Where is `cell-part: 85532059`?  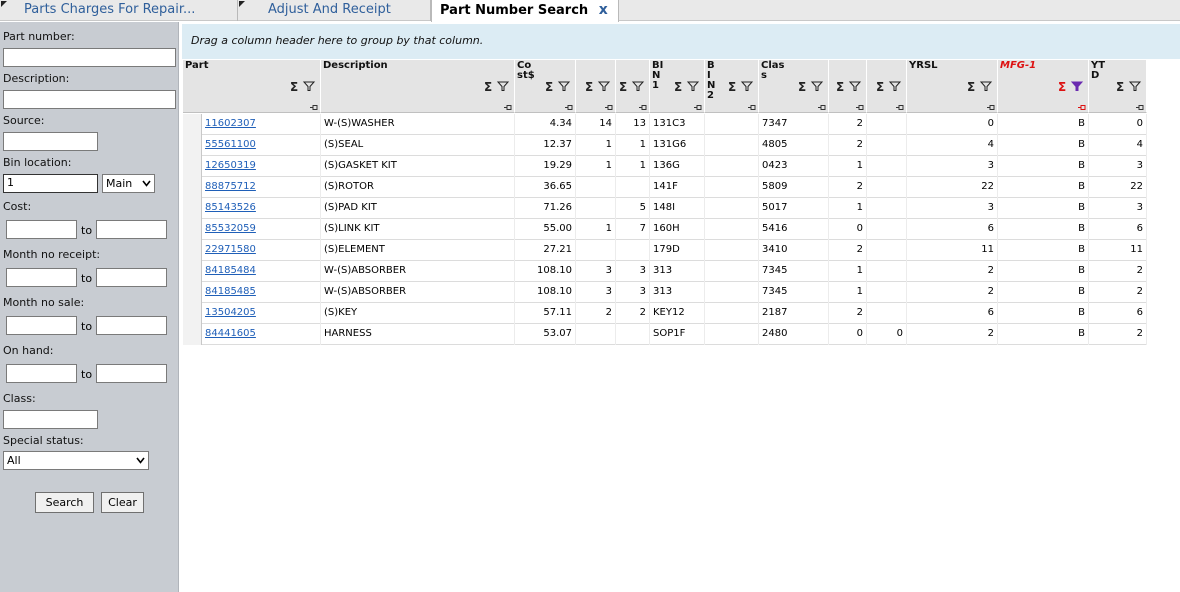
cell-part: 85532059 is located at coordinates (261, 229).